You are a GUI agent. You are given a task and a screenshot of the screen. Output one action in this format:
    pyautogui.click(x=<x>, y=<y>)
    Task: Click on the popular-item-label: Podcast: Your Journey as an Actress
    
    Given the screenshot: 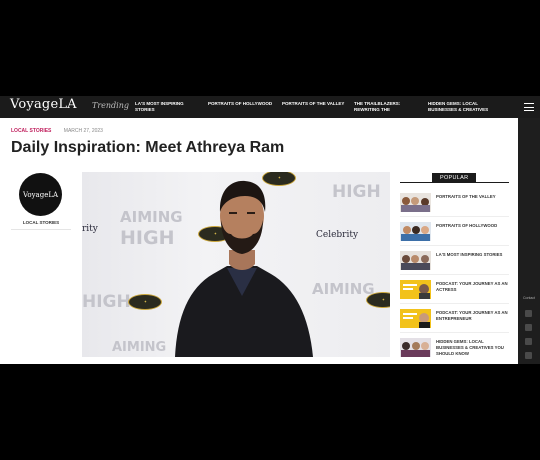 What is the action you would take?
    pyautogui.click(x=472, y=286)
    